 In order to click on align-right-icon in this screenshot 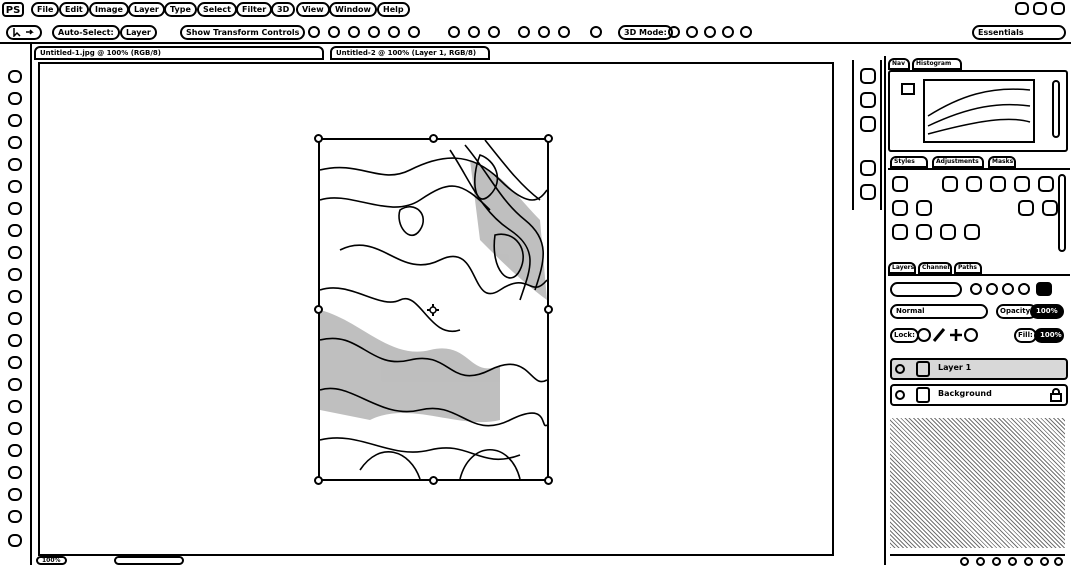, I will do `click(414, 32)`.